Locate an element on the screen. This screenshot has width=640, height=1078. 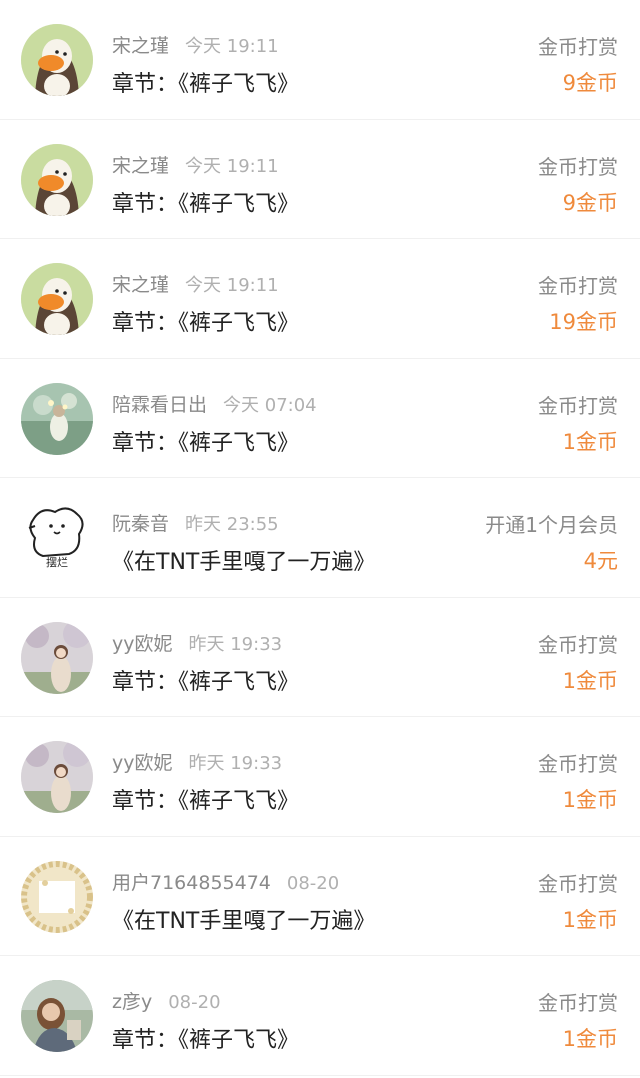
user-name: 阮秦音 昨天 23:55 is located at coordinates (195, 522).